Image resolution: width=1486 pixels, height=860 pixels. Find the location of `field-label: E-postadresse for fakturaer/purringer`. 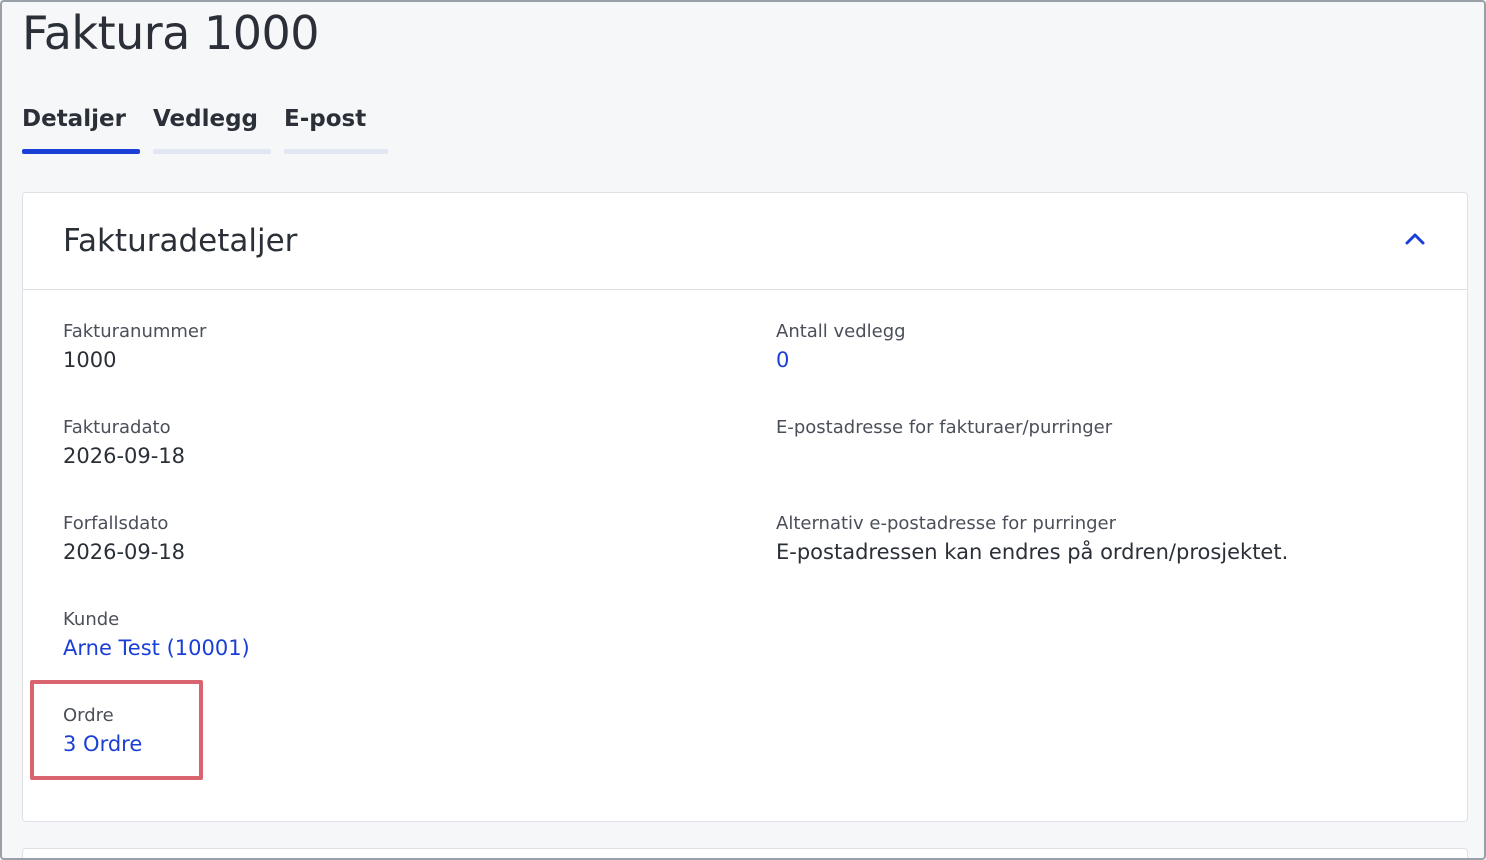

field-label: E-postadresse for fakturaer/purringer is located at coordinates (944, 427).